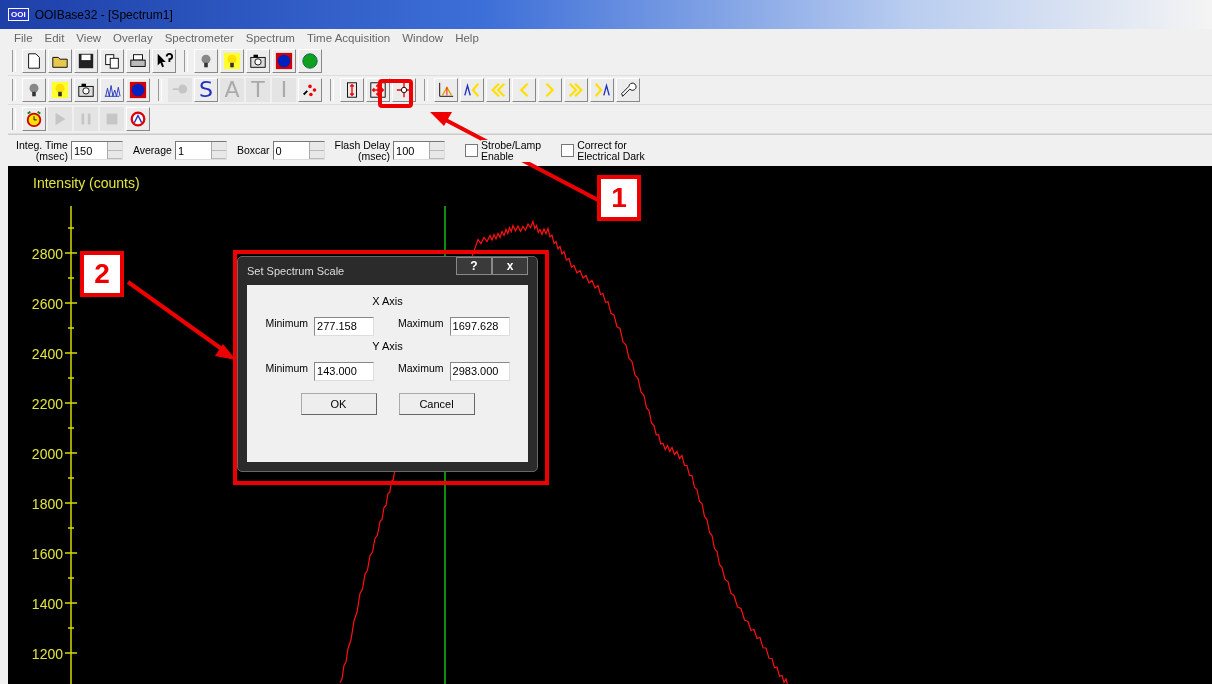 The image size is (1212, 684). I want to click on field-label: Flash Delay (msec), so click(362, 150).